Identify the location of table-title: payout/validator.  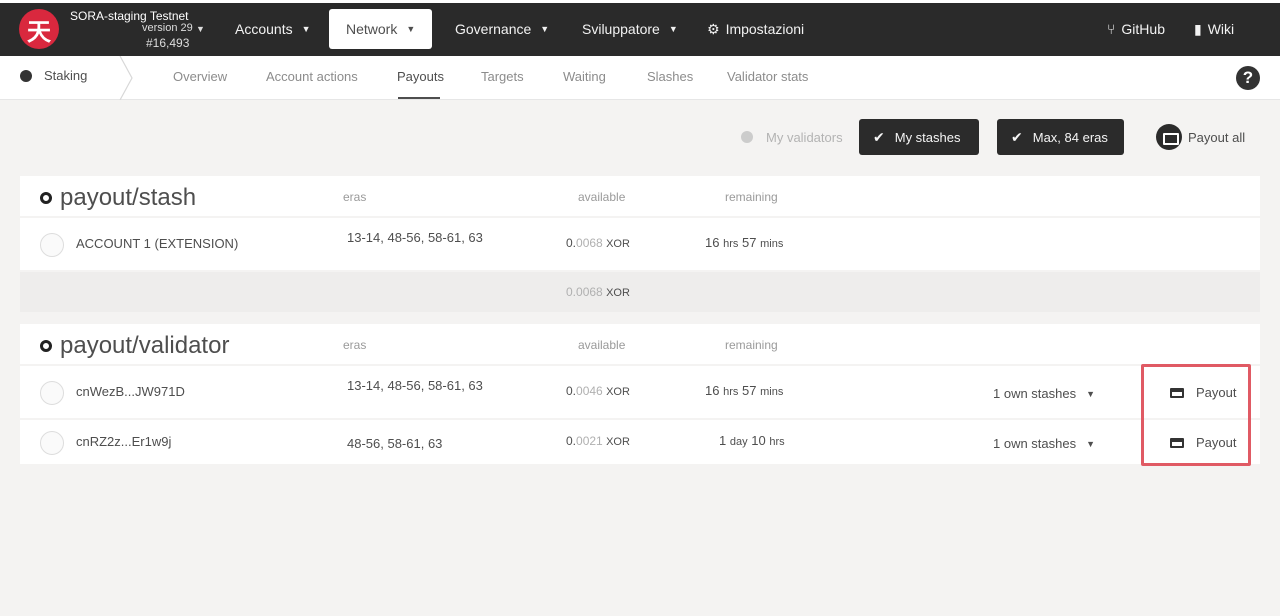
(134, 346).